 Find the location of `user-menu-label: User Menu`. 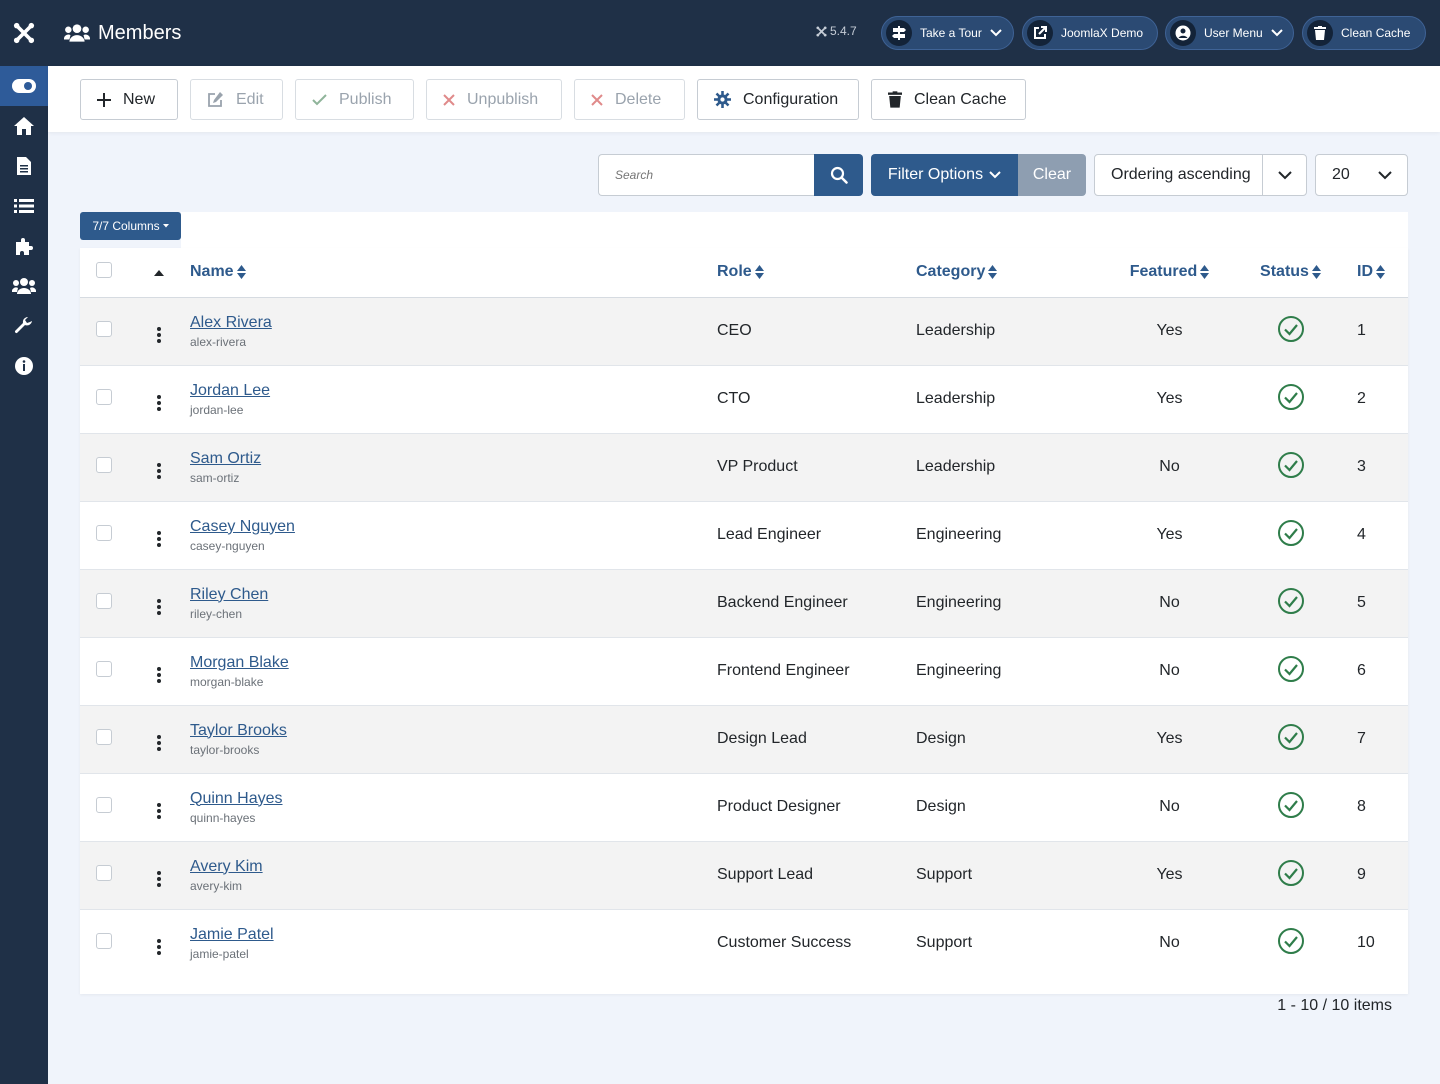

user-menu-label: User Menu is located at coordinates (1233, 33).